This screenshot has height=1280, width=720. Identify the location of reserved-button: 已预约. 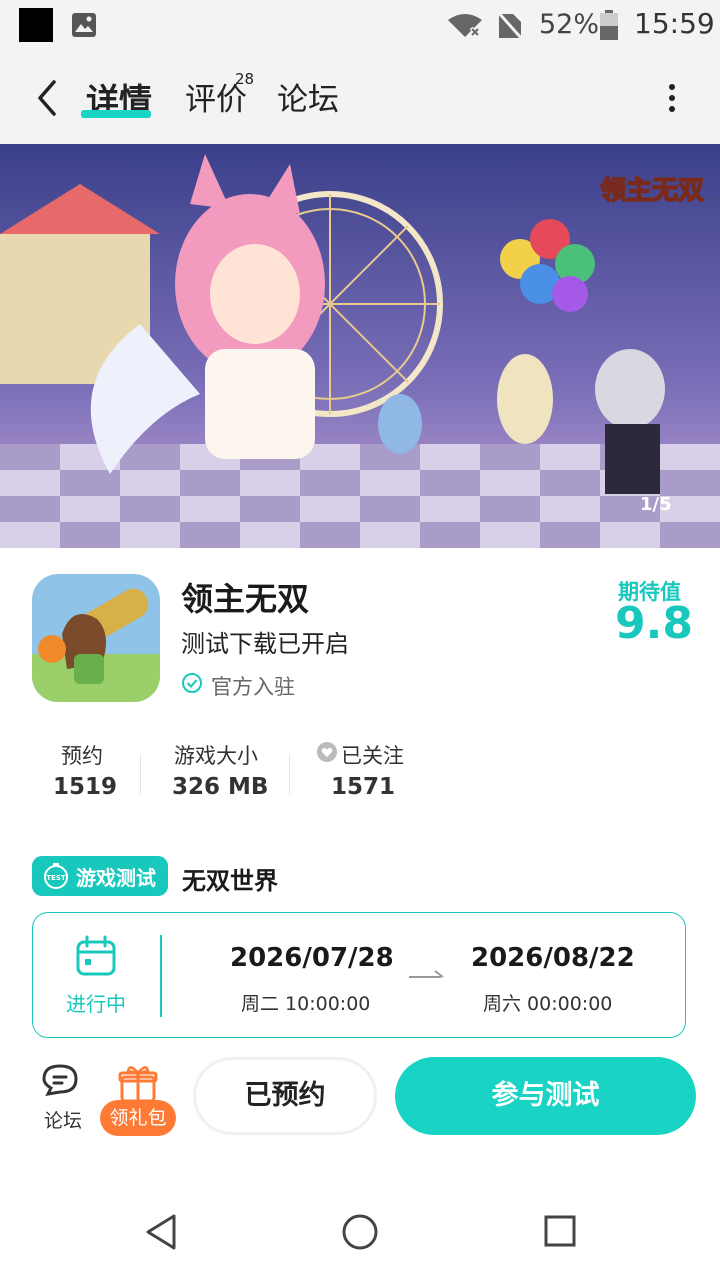
(285, 1096).